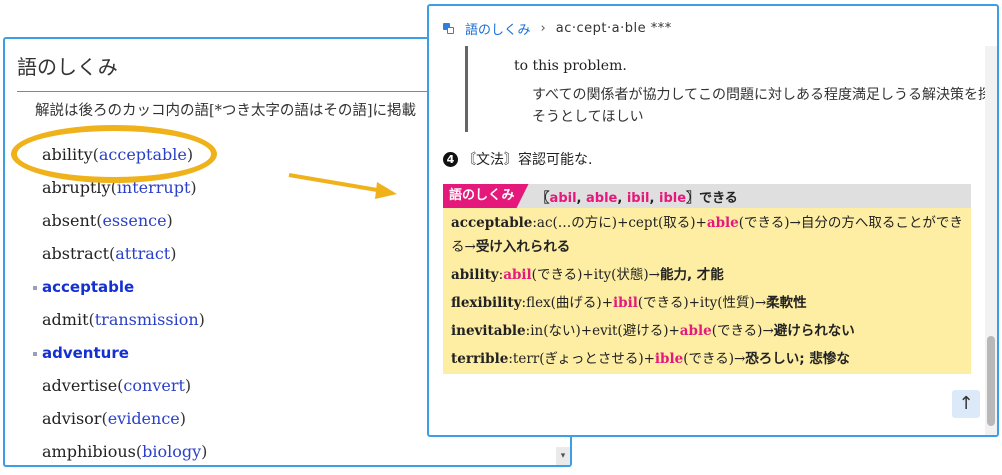 The image size is (1002, 475). What do you see at coordinates (718, 198) in the screenshot?
I see `roots-meaning: できる` at bounding box center [718, 198].